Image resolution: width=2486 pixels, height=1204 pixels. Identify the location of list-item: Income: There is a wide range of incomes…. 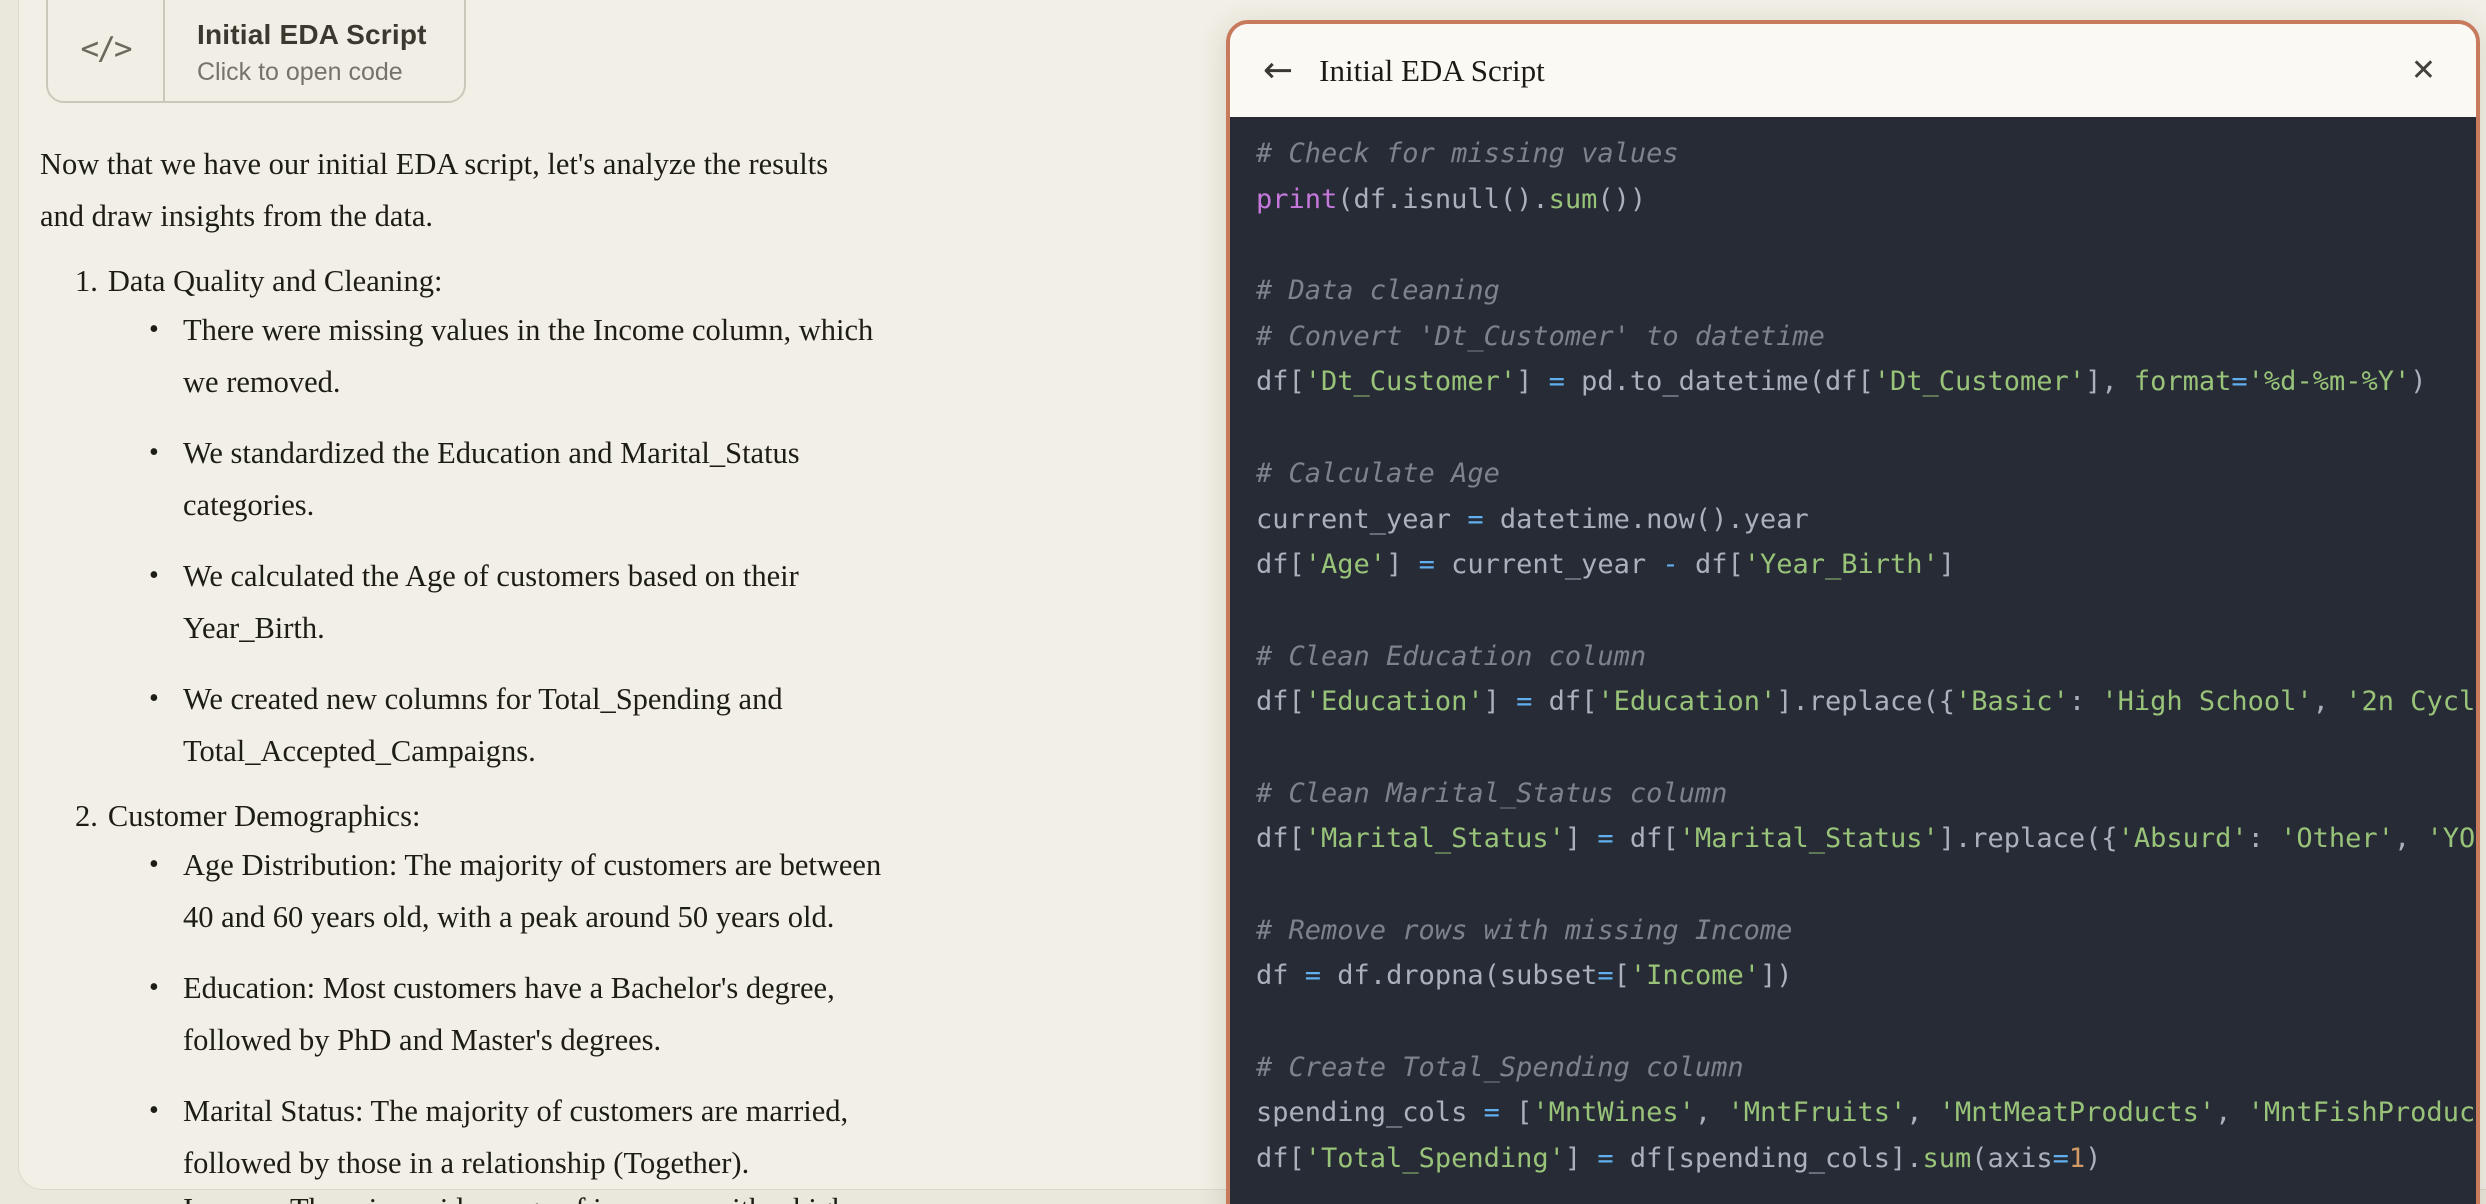
(637, 1193).